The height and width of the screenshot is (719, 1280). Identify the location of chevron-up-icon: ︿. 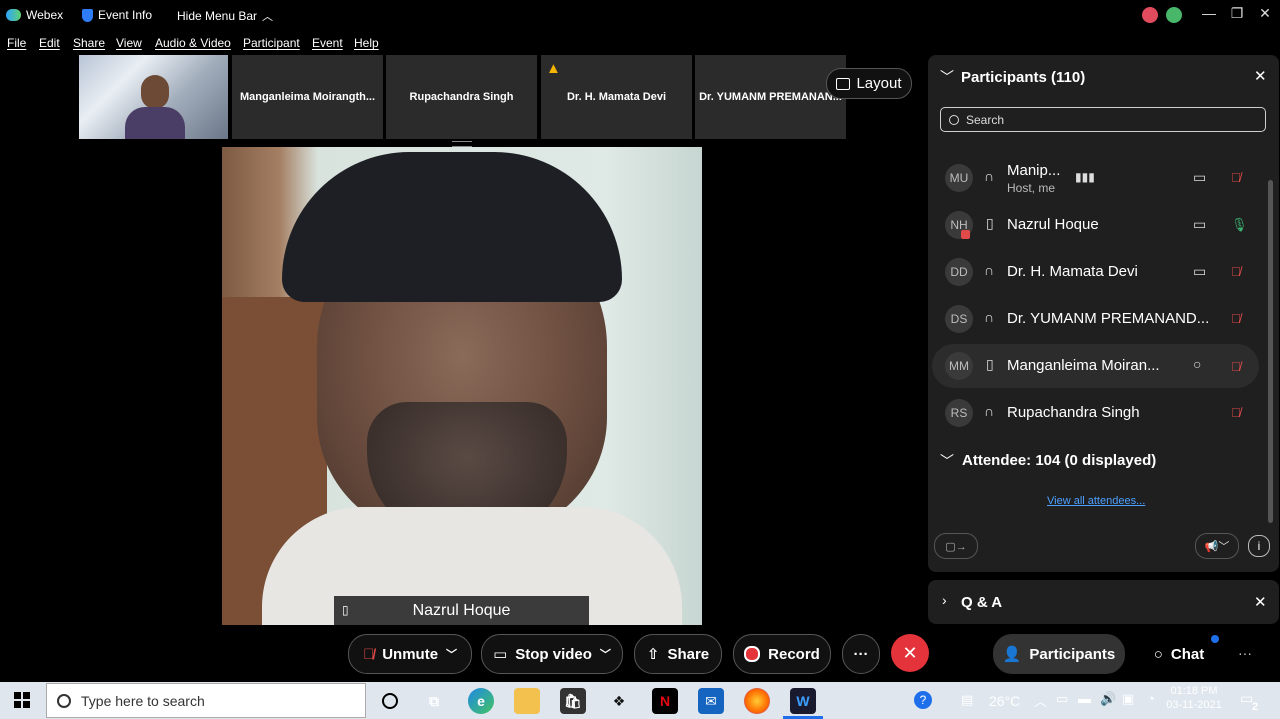
(268, 17).